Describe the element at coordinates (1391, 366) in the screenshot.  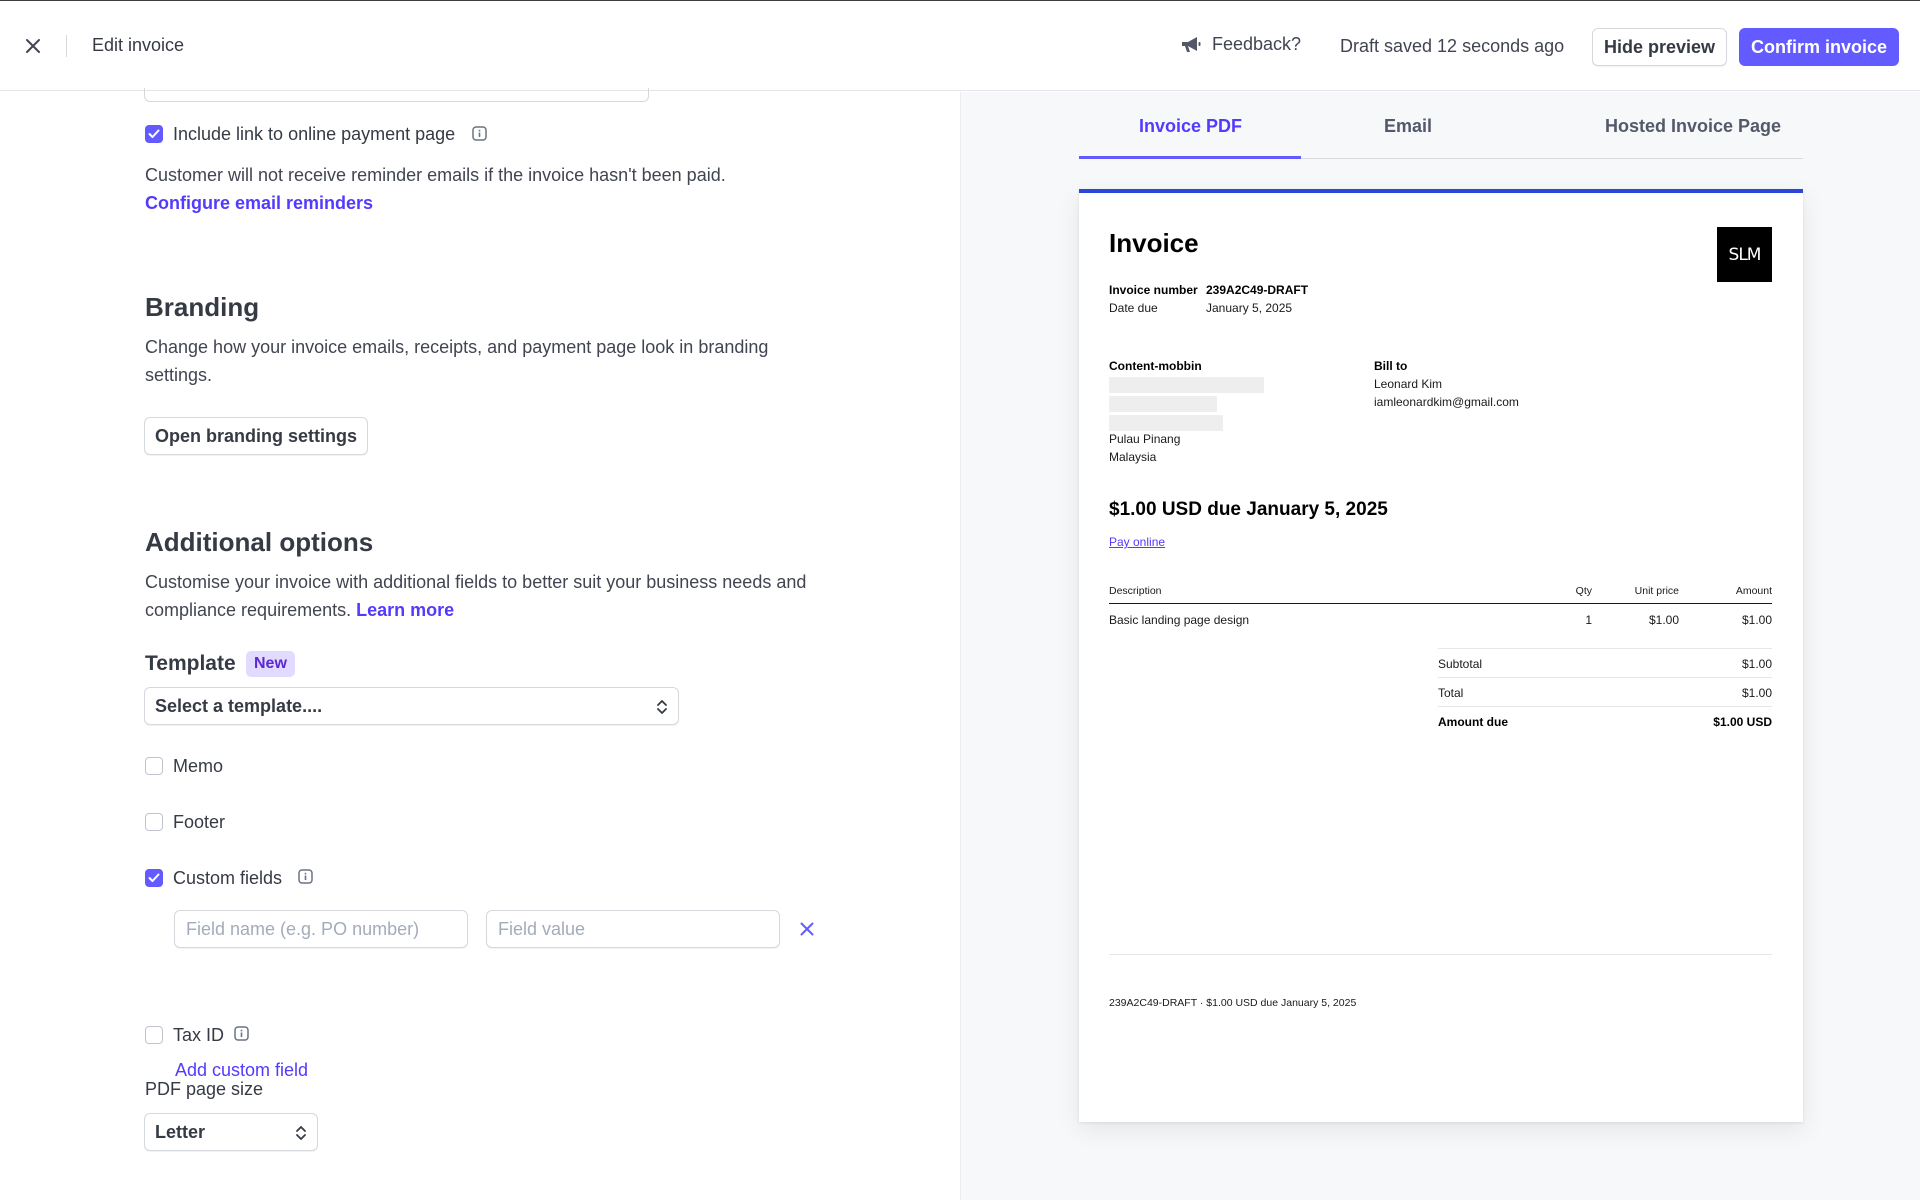
I see `bill-to-label: Bill to` at that location.